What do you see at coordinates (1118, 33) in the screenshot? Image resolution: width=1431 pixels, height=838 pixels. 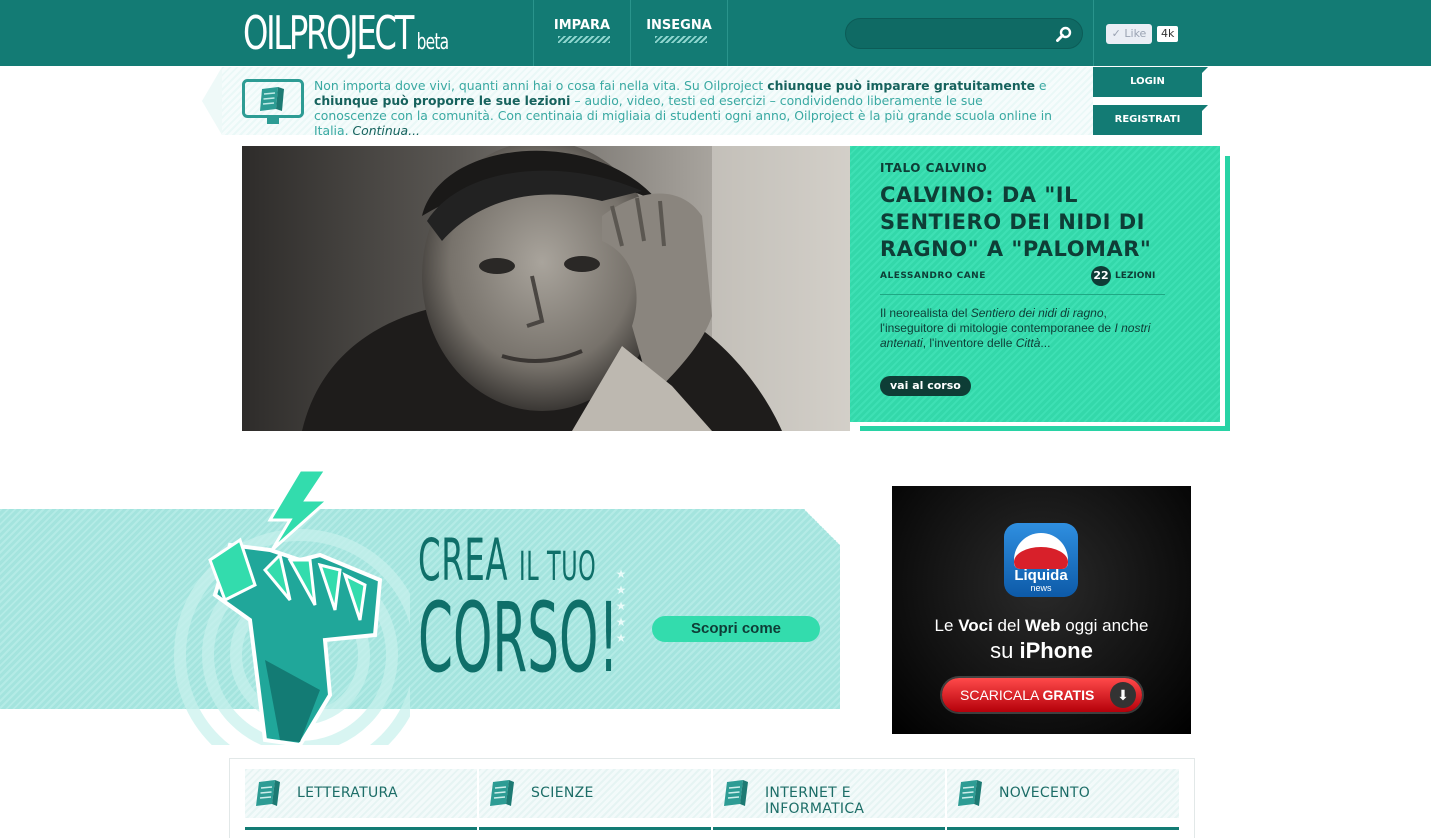 I see `check-icon: ✓` at bounding box center [1118, 33].